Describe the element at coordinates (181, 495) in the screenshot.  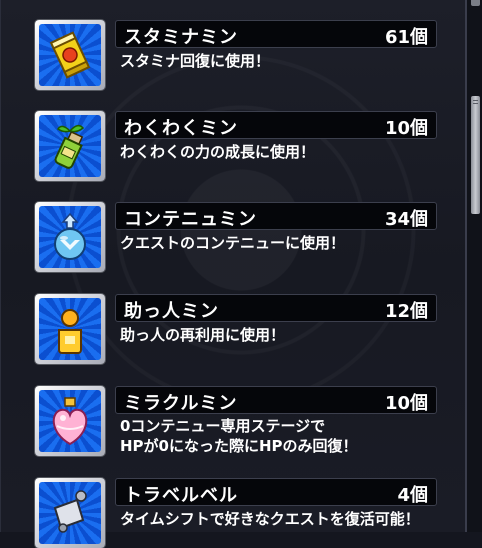
I see `item-name: トラベルベル` at that location.